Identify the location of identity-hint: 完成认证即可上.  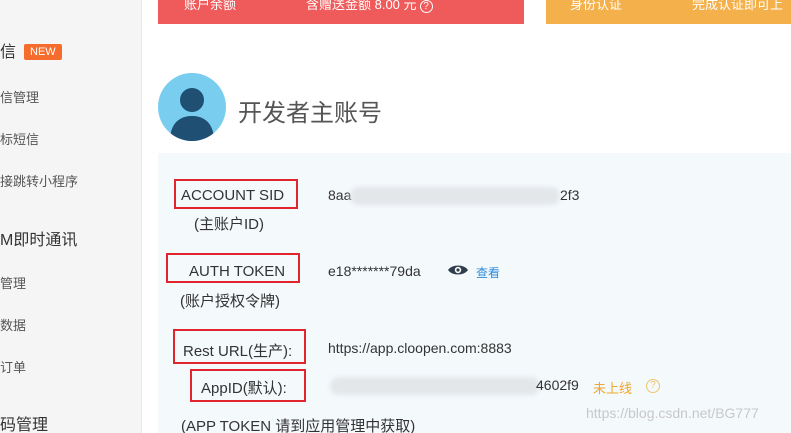
(738, 6).